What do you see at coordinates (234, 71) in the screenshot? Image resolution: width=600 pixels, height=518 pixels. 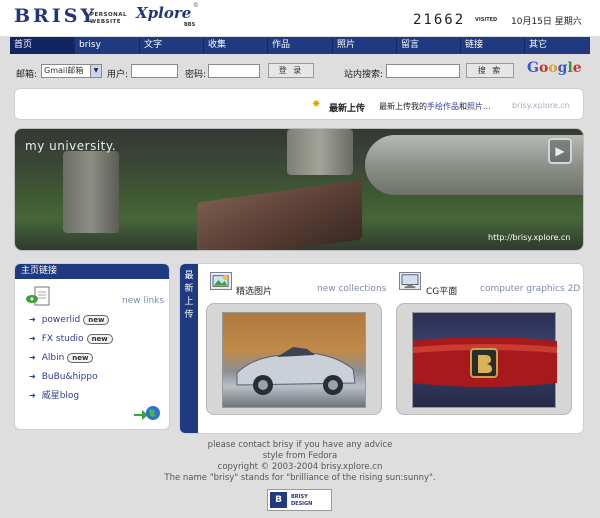 I see `password-input` at bounding box center [234, 71].